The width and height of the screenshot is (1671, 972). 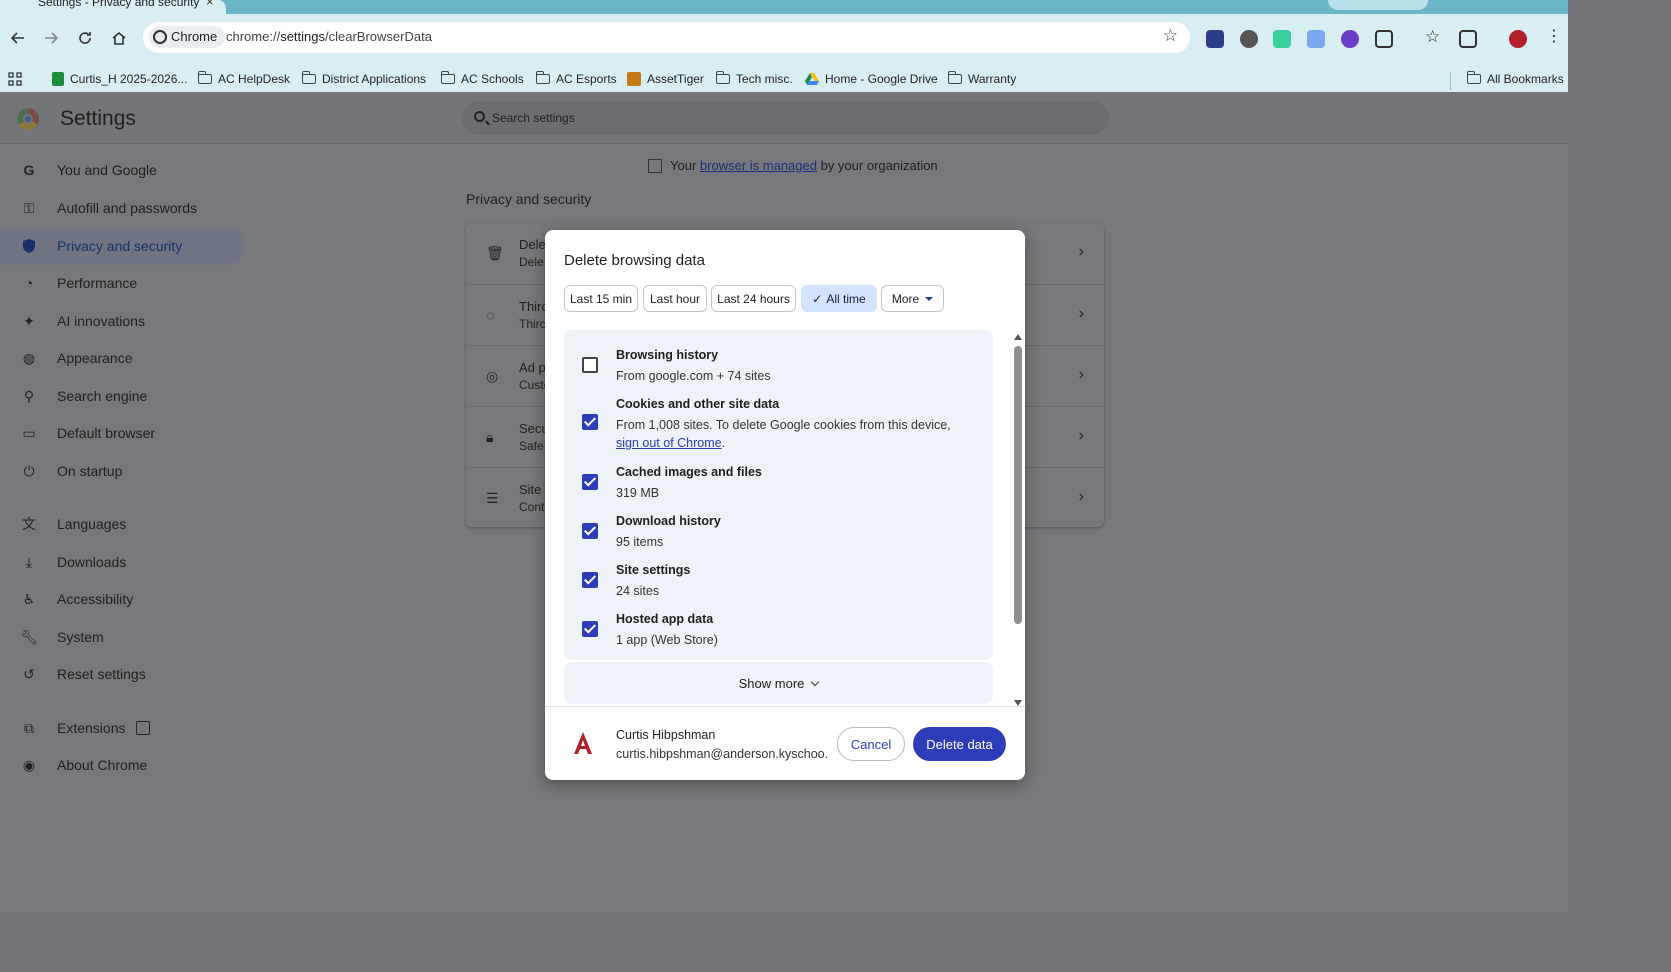 I want to click on drive-icon, so click(x=812, y=79).